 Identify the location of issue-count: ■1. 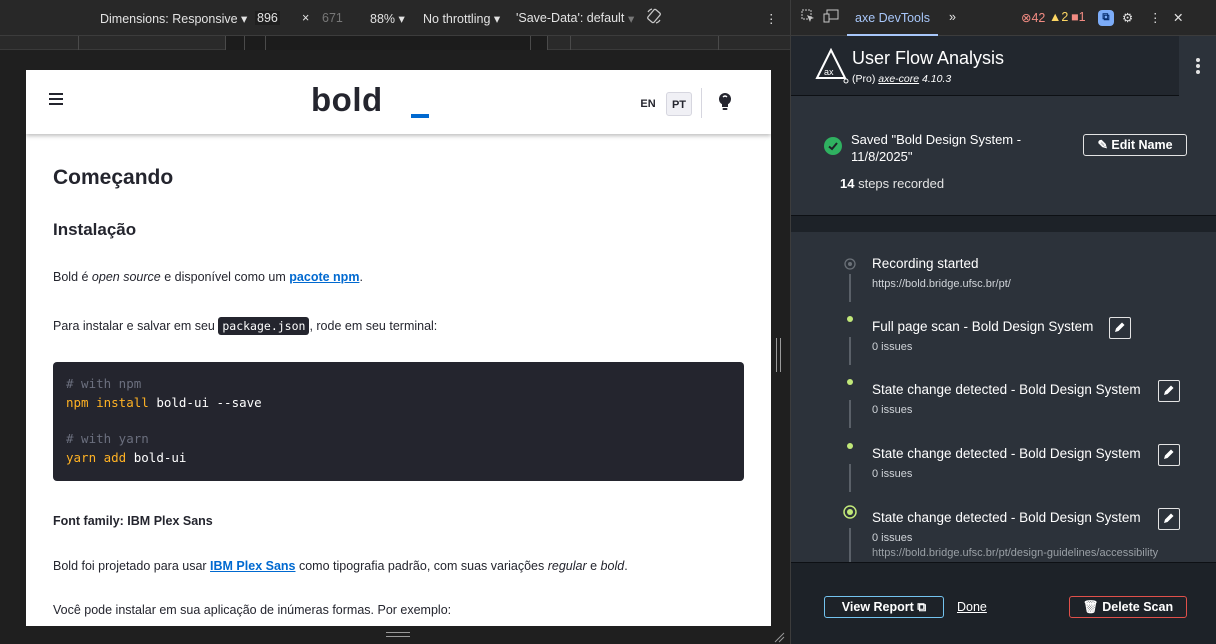
(1078, 17).